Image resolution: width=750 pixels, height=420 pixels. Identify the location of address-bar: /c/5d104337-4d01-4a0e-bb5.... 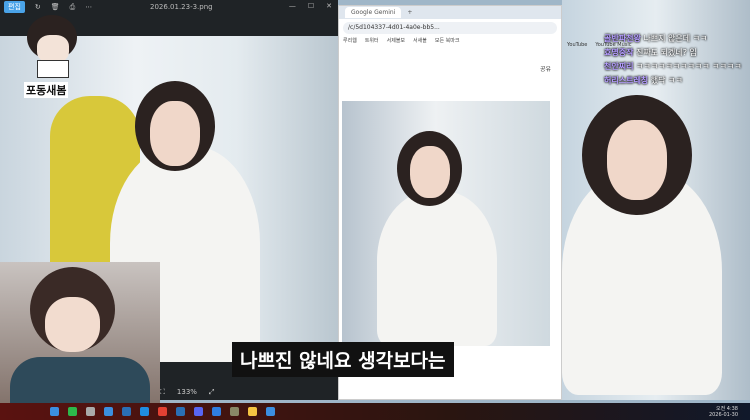
(450, 28).